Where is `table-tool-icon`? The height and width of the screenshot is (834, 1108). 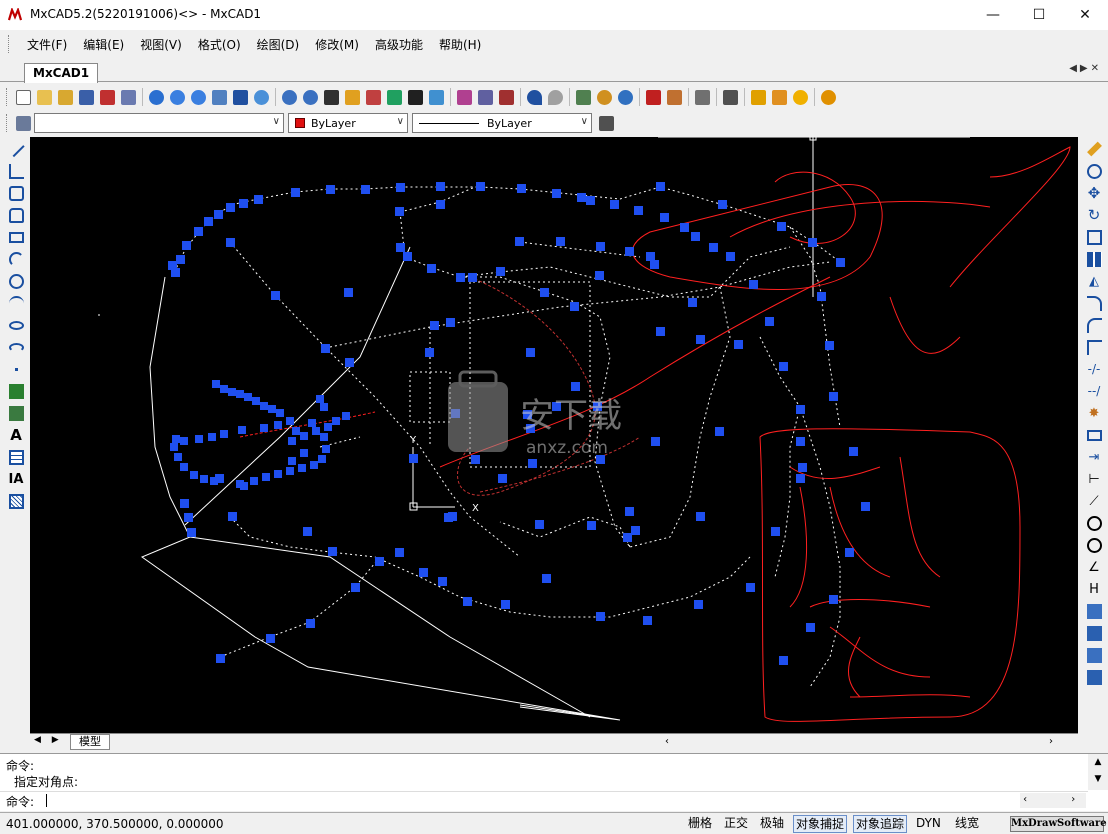
table-tool-icon is located at coordinates (16, 457).